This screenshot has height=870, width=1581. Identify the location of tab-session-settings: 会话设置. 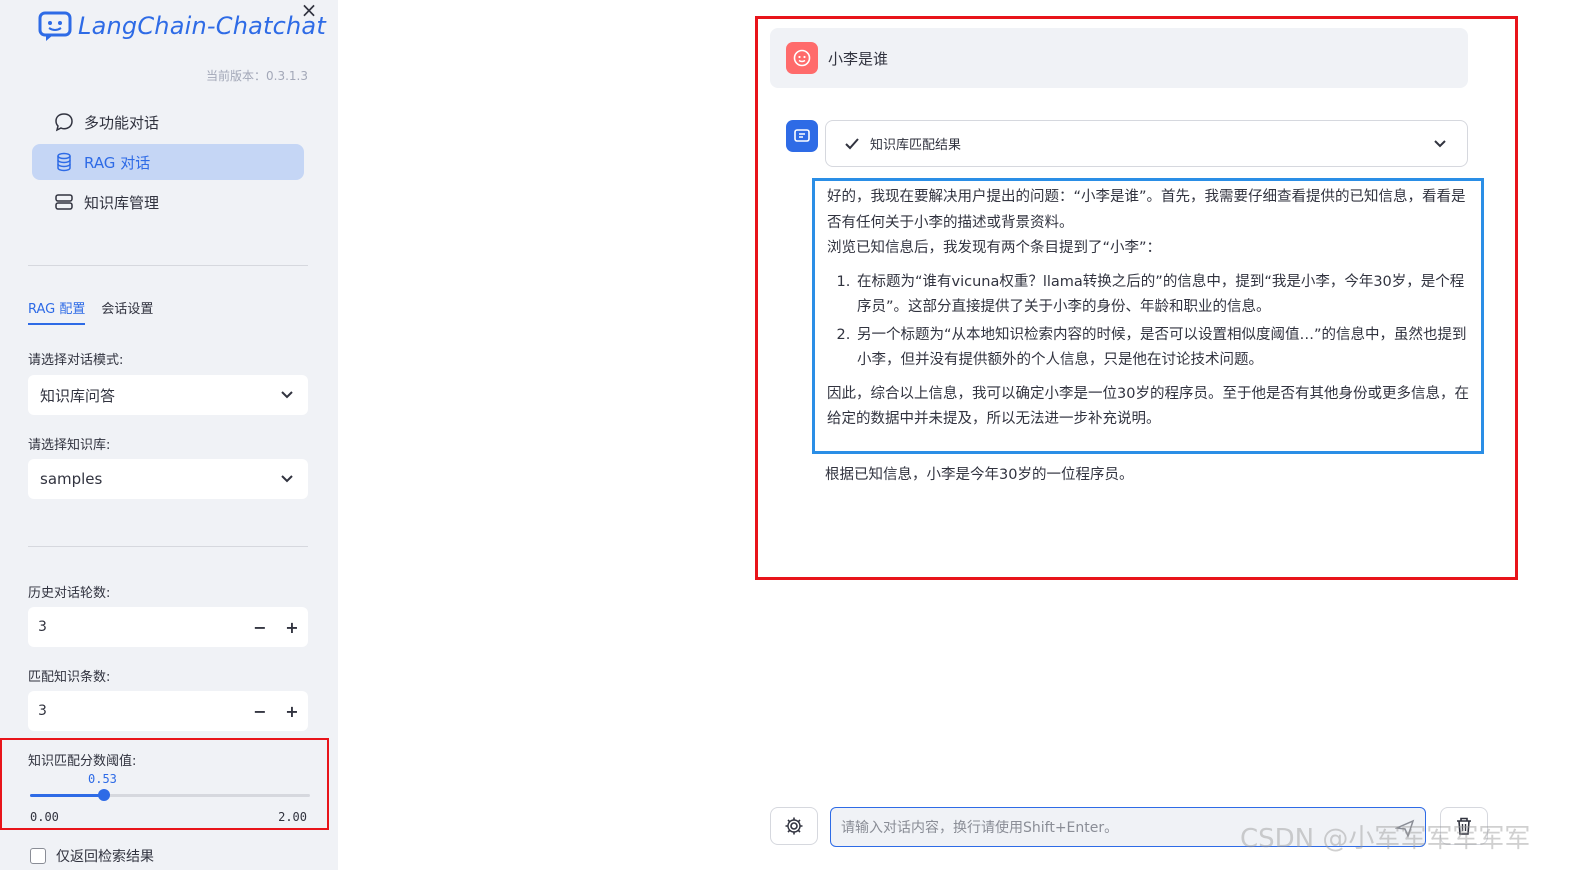
(127, 311).